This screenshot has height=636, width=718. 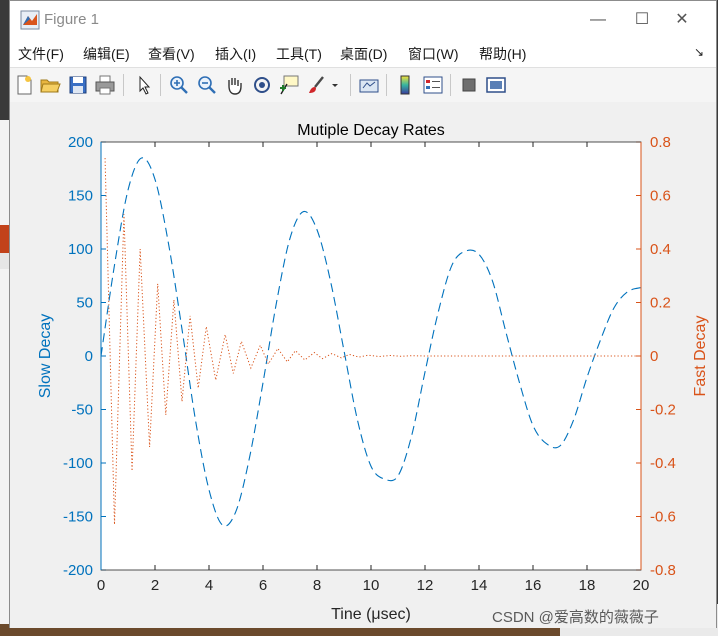 I want to click on pointer-icon, so click(x=144, y=85).